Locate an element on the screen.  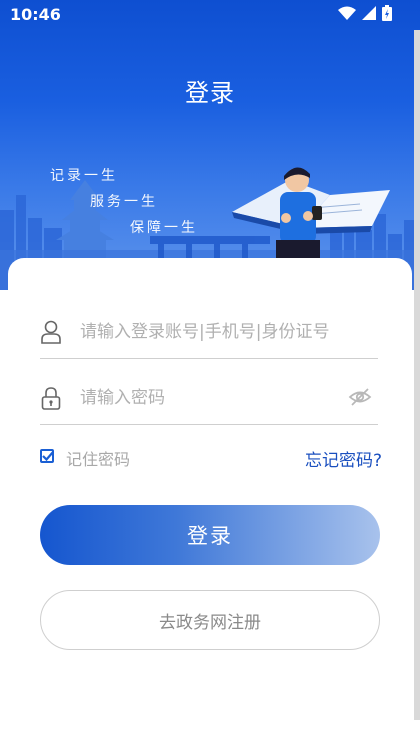
wifi-icon is located at coordinates (347, 13).